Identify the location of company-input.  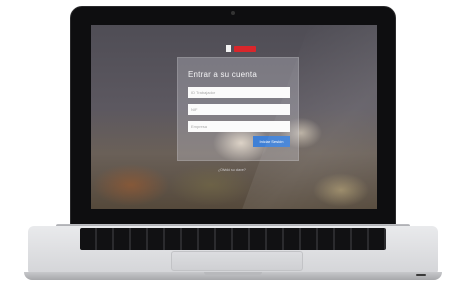
(239, 126).